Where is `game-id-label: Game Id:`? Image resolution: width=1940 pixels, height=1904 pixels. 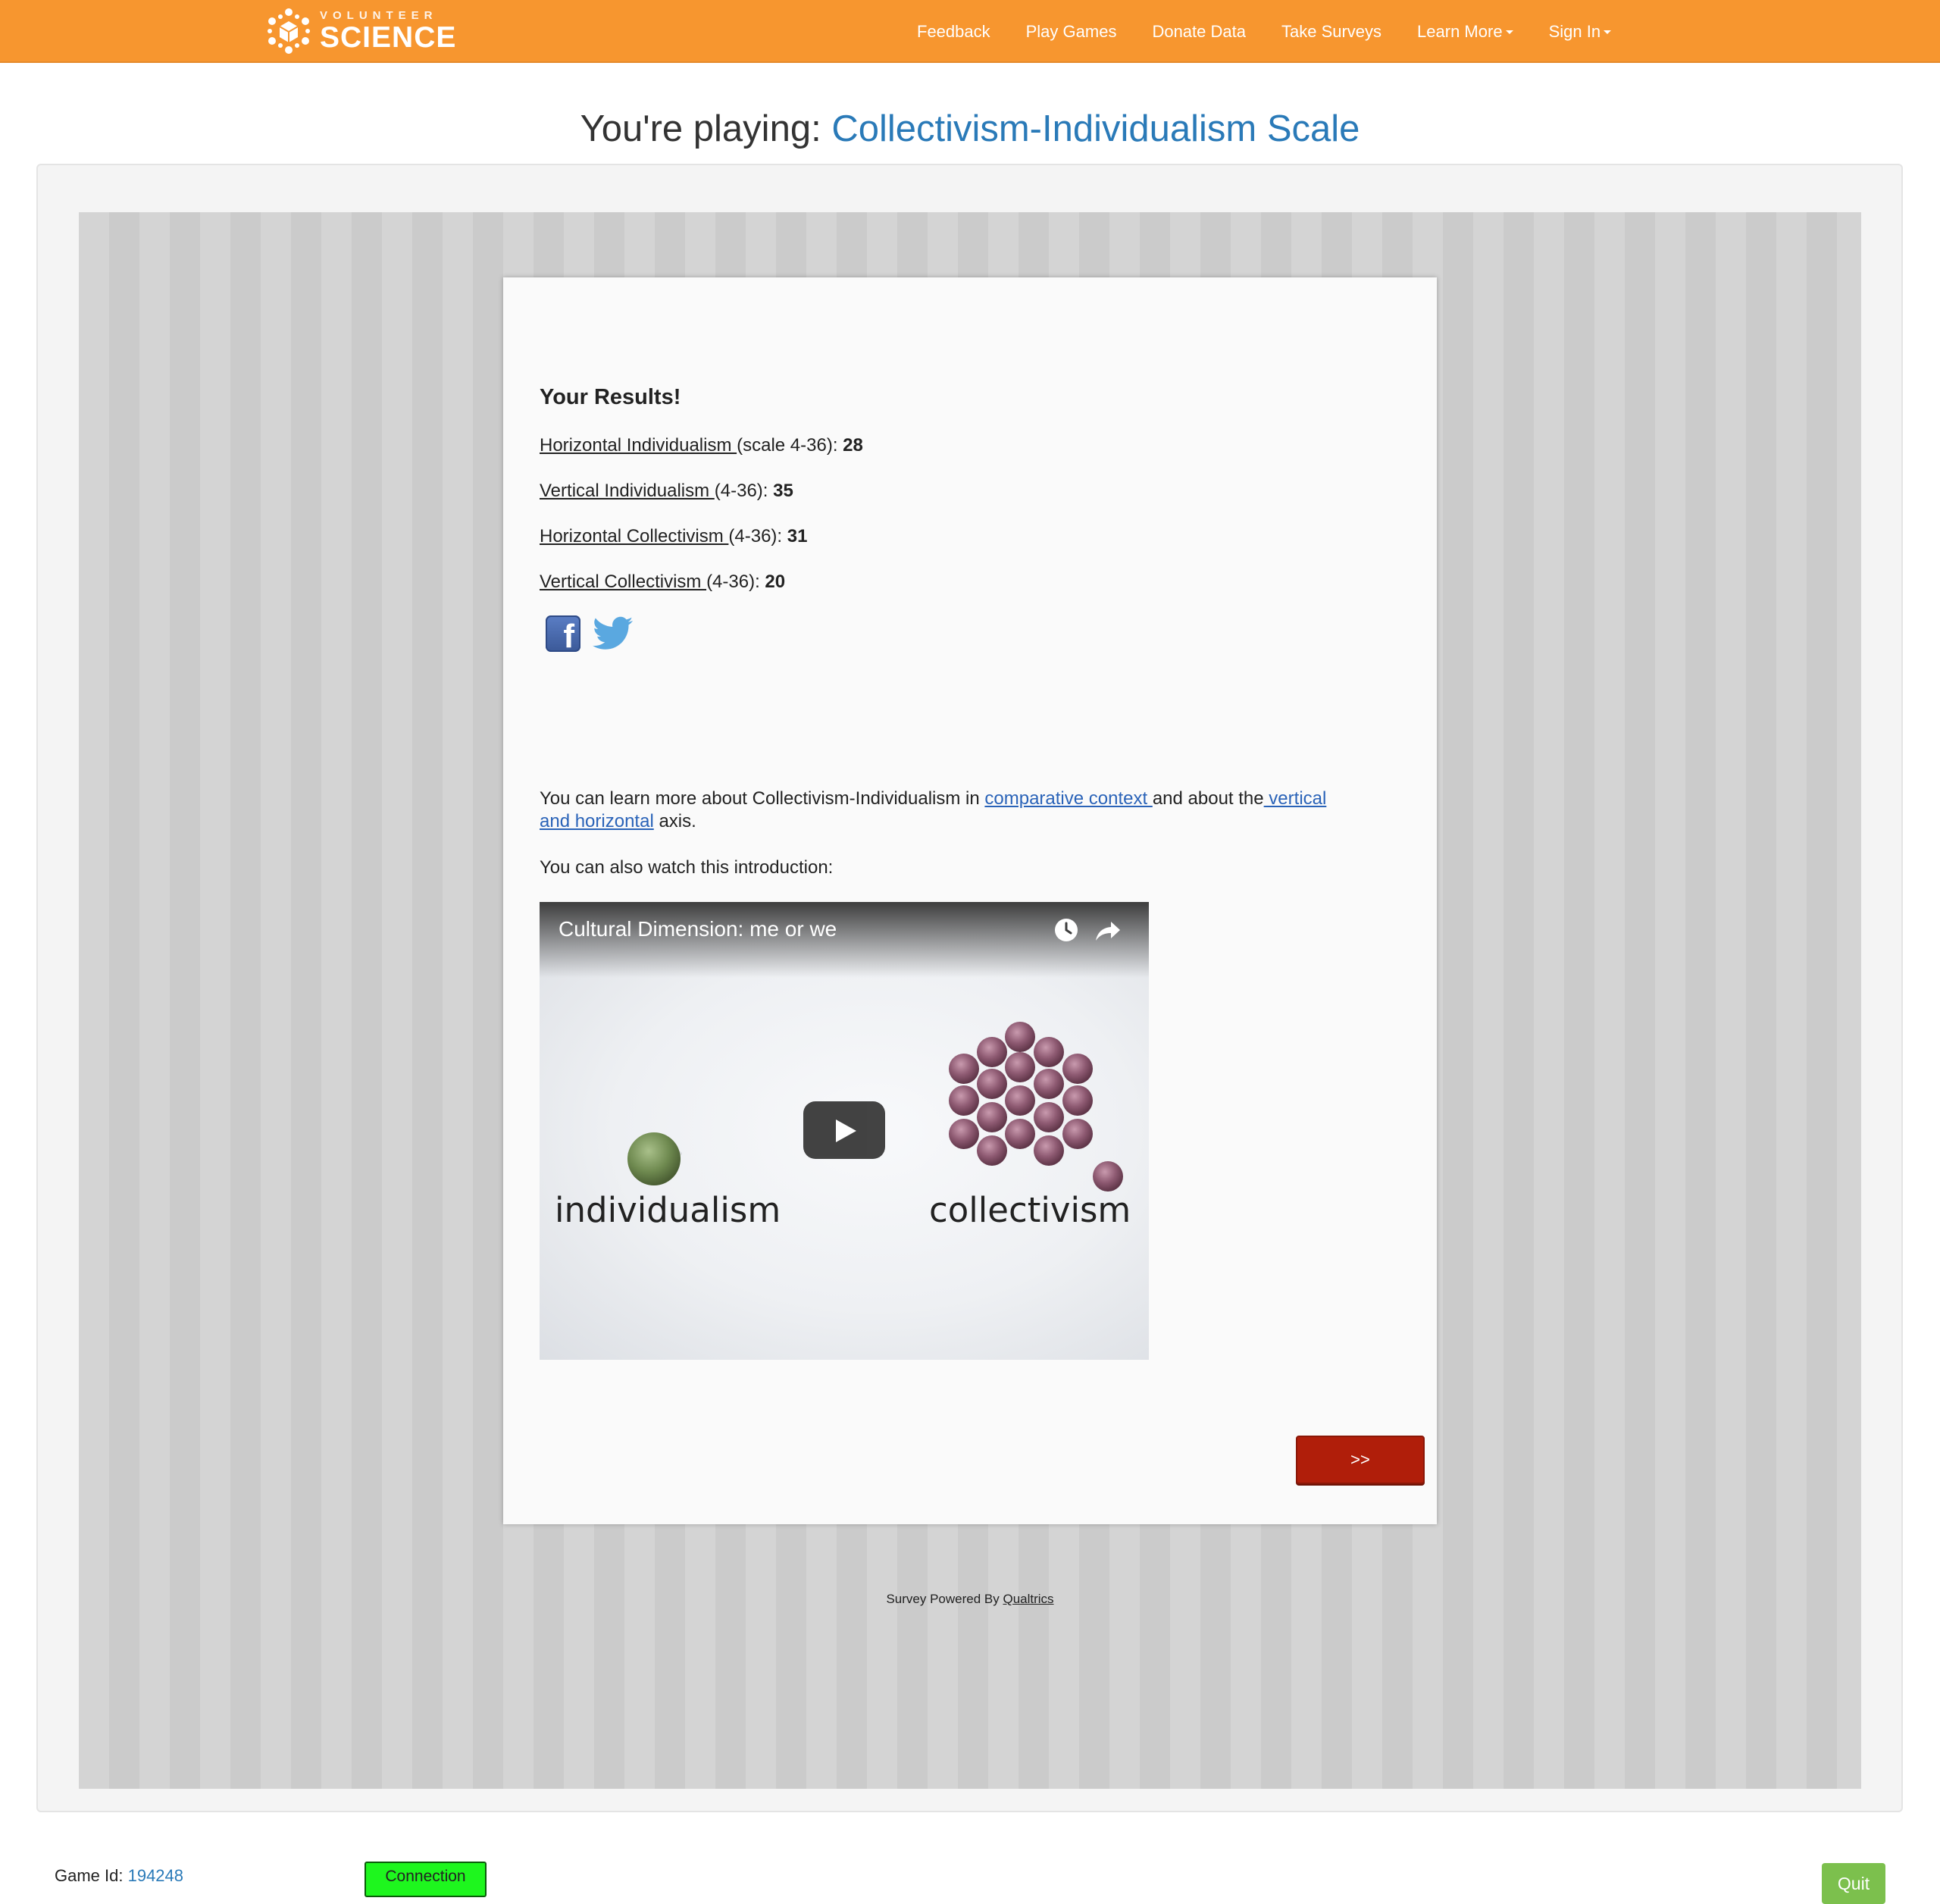 game-id-label: Game Id: is located at coordinates (91, 1876).